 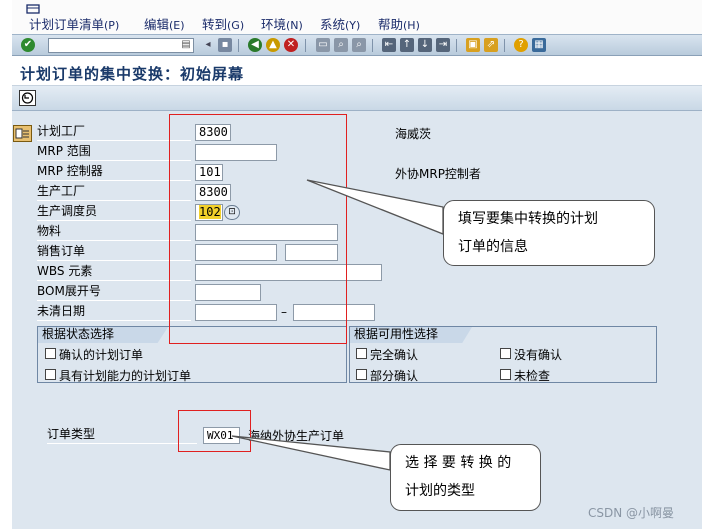 What do you see at coordinates (631, 513) in the screenshot?
I see `watermark: CSDN @小啊曼` at bounding box center [631, 513].